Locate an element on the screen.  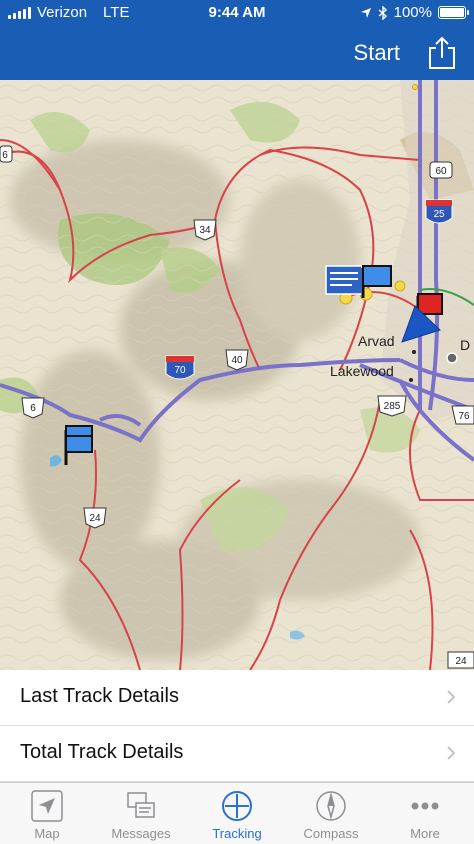
shield-24-bottom: 24 is located at coordinates (461, 661).